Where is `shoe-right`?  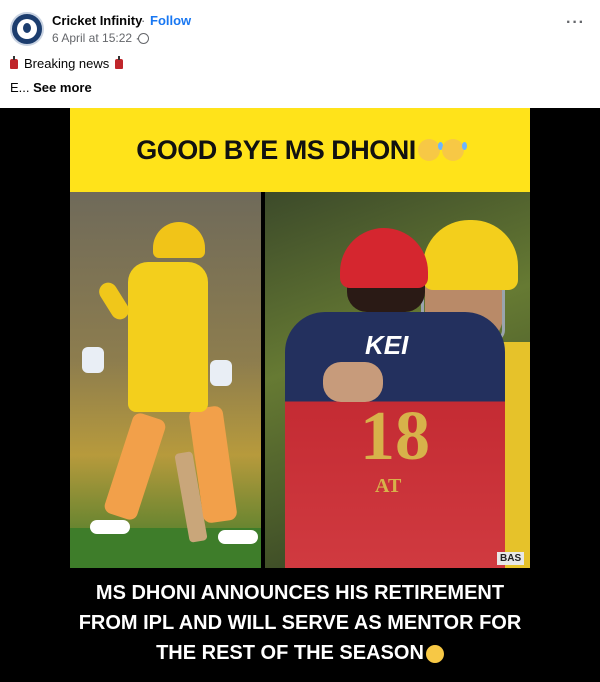
shoe-right is located at coordinates (238, 537).